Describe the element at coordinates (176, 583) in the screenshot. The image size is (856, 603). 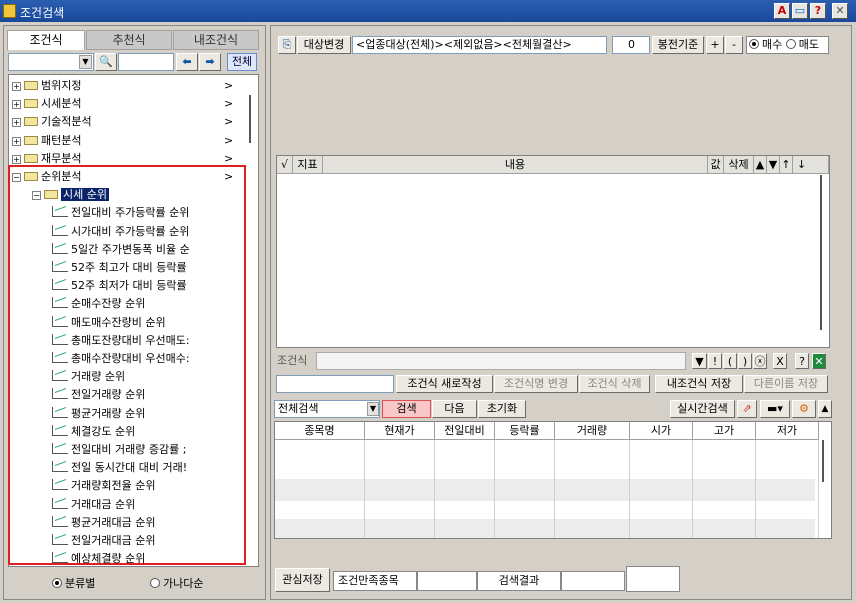
I see `radio-alphabetical: 가나다순` at that location.